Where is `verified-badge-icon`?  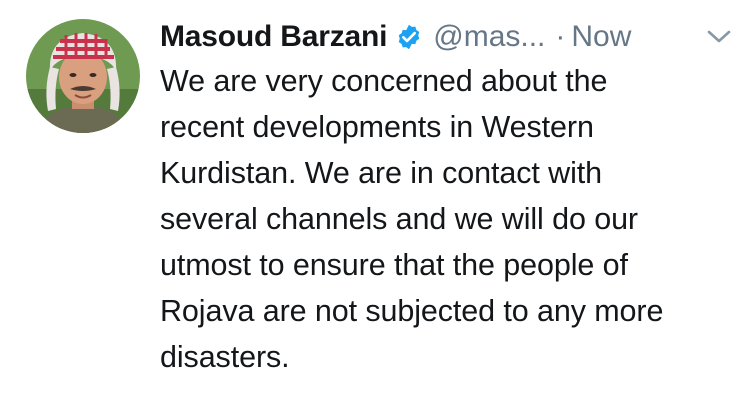 verified-badge-icon is located at coordinates (409, 37).